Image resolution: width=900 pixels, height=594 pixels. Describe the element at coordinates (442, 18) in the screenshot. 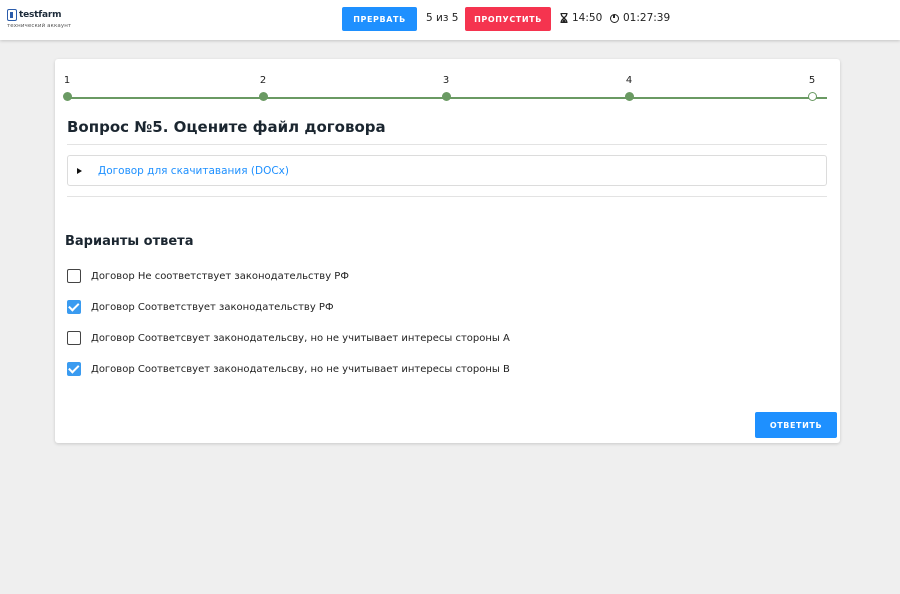

I see `question-counter: 5 из 5` at that location.